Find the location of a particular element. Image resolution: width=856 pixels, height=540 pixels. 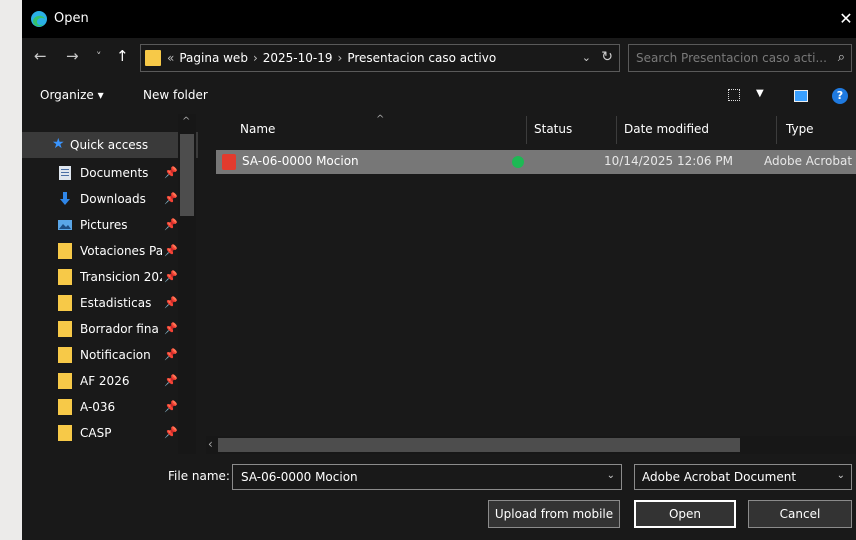

cancel-button: Cancel is located at coordinates (800, 514).